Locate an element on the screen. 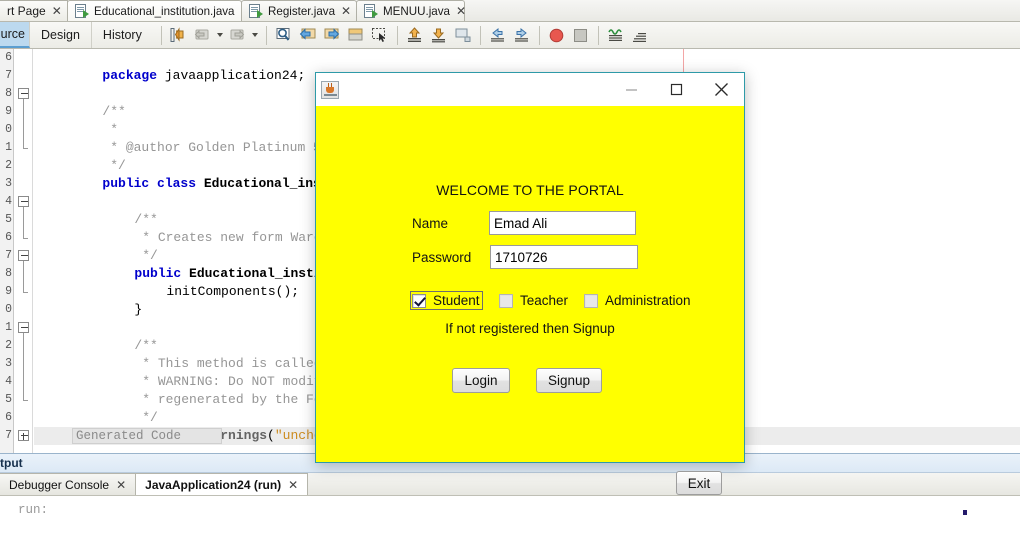  checkbox-administration: Administration is located at coordinates (637, 300).